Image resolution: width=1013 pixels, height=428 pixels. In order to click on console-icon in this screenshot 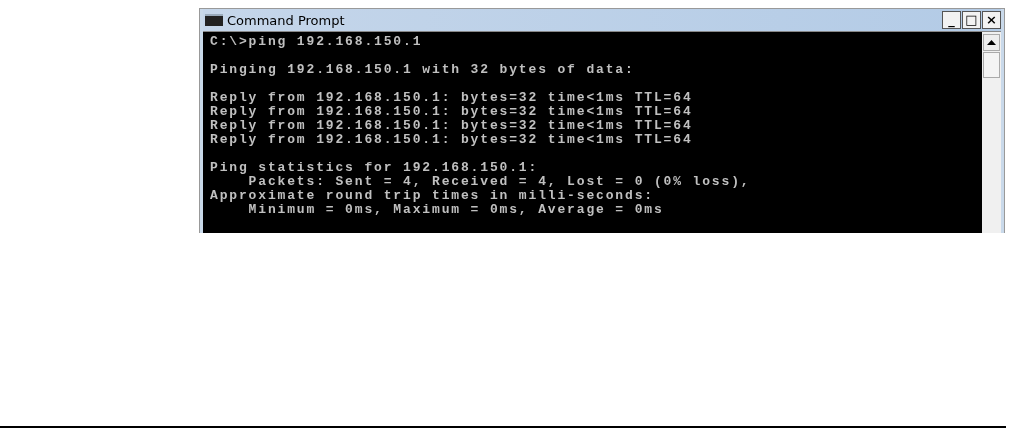, I will do `click(214, 20)`.